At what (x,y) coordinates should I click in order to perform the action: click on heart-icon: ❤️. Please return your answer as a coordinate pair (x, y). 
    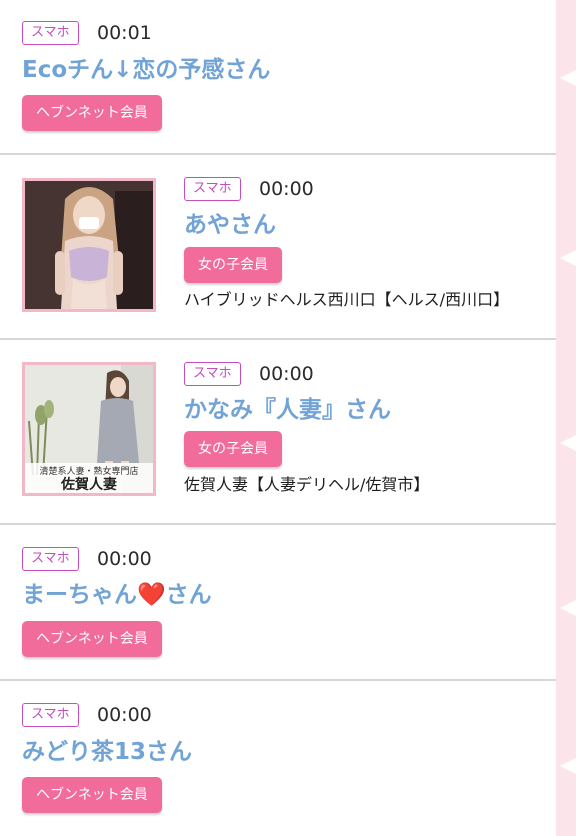
    Looking at the image, I should click on (151, 595).